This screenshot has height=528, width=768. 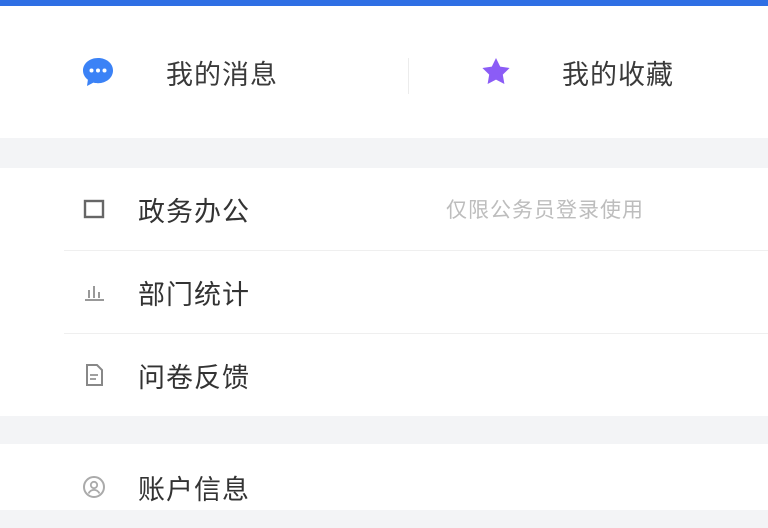 What do you see at coordinates (496, 72) in the screenshot?
I see `star-icon` at bounding box center [496, 72].